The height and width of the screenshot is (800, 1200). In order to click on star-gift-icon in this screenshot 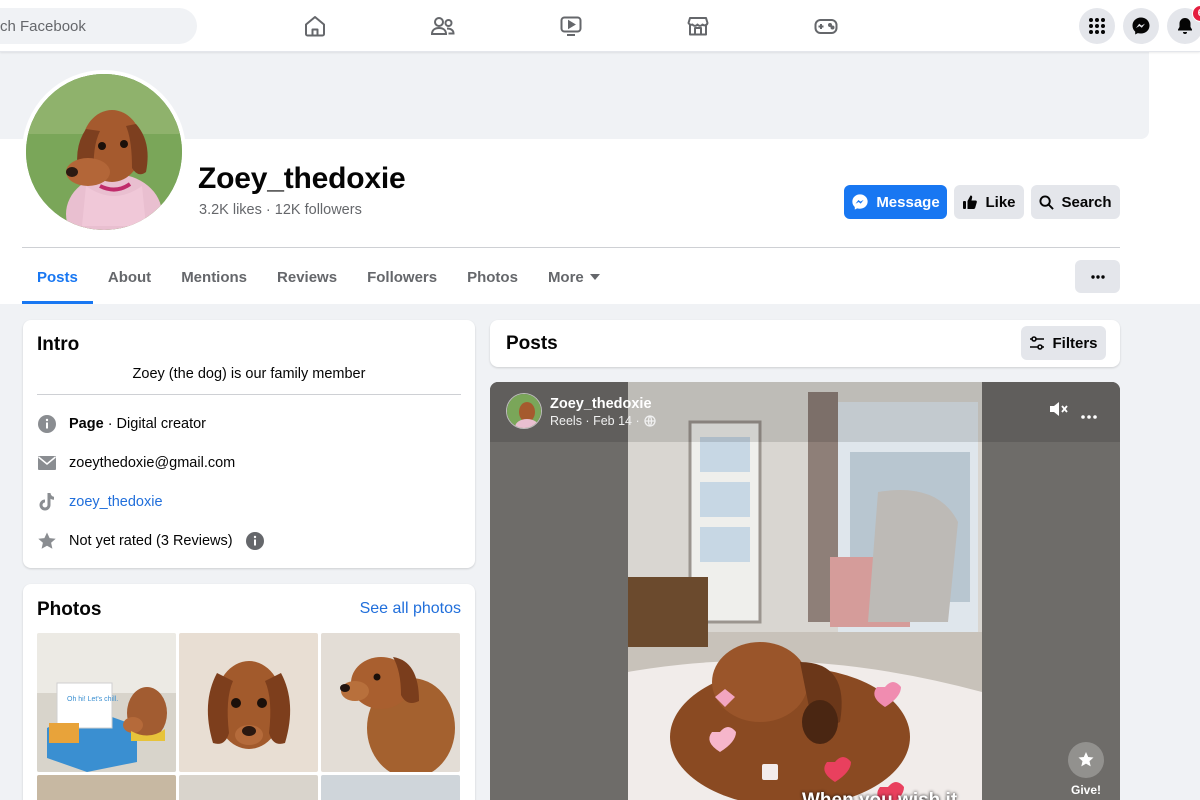, I will do `click(1086, 759)`.